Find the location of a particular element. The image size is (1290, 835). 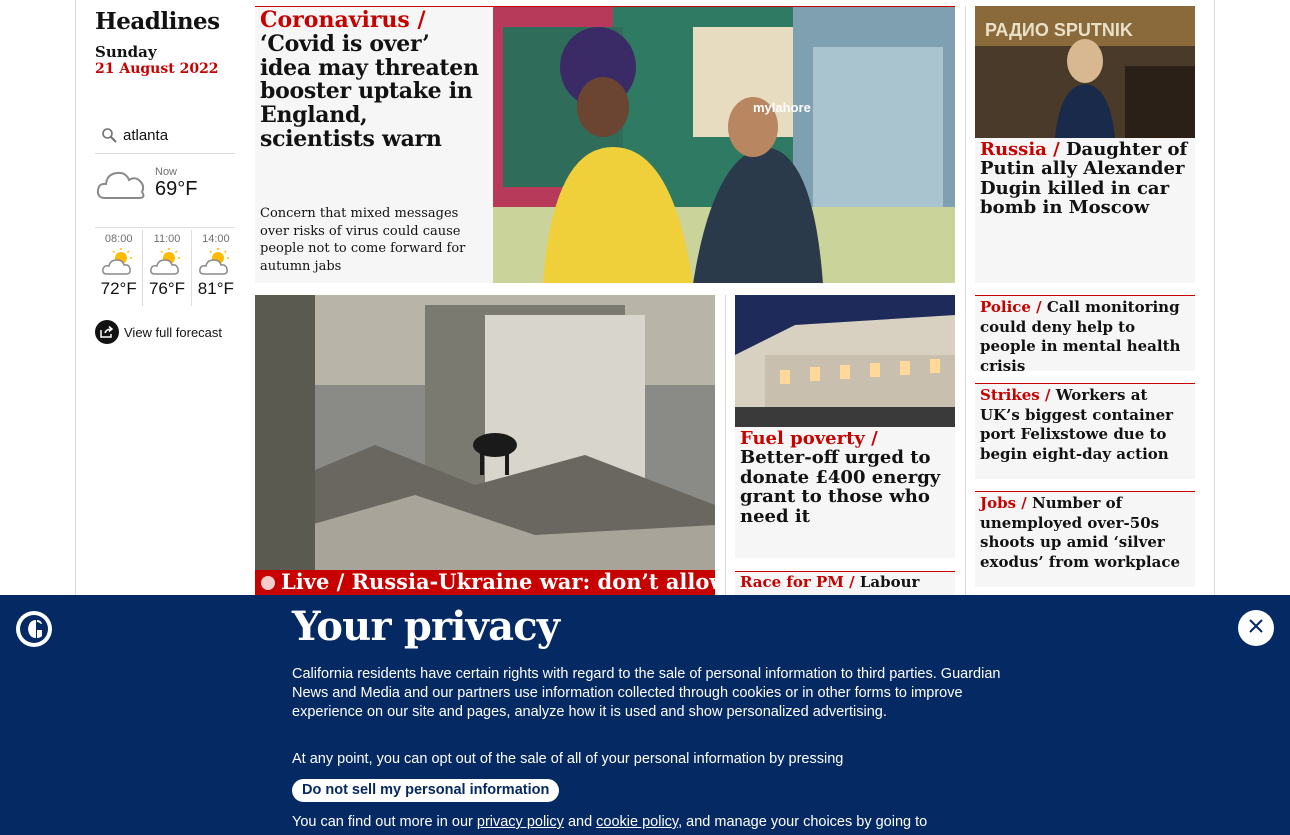

hour-time: 11:00 is located at coordinates (167, 239).